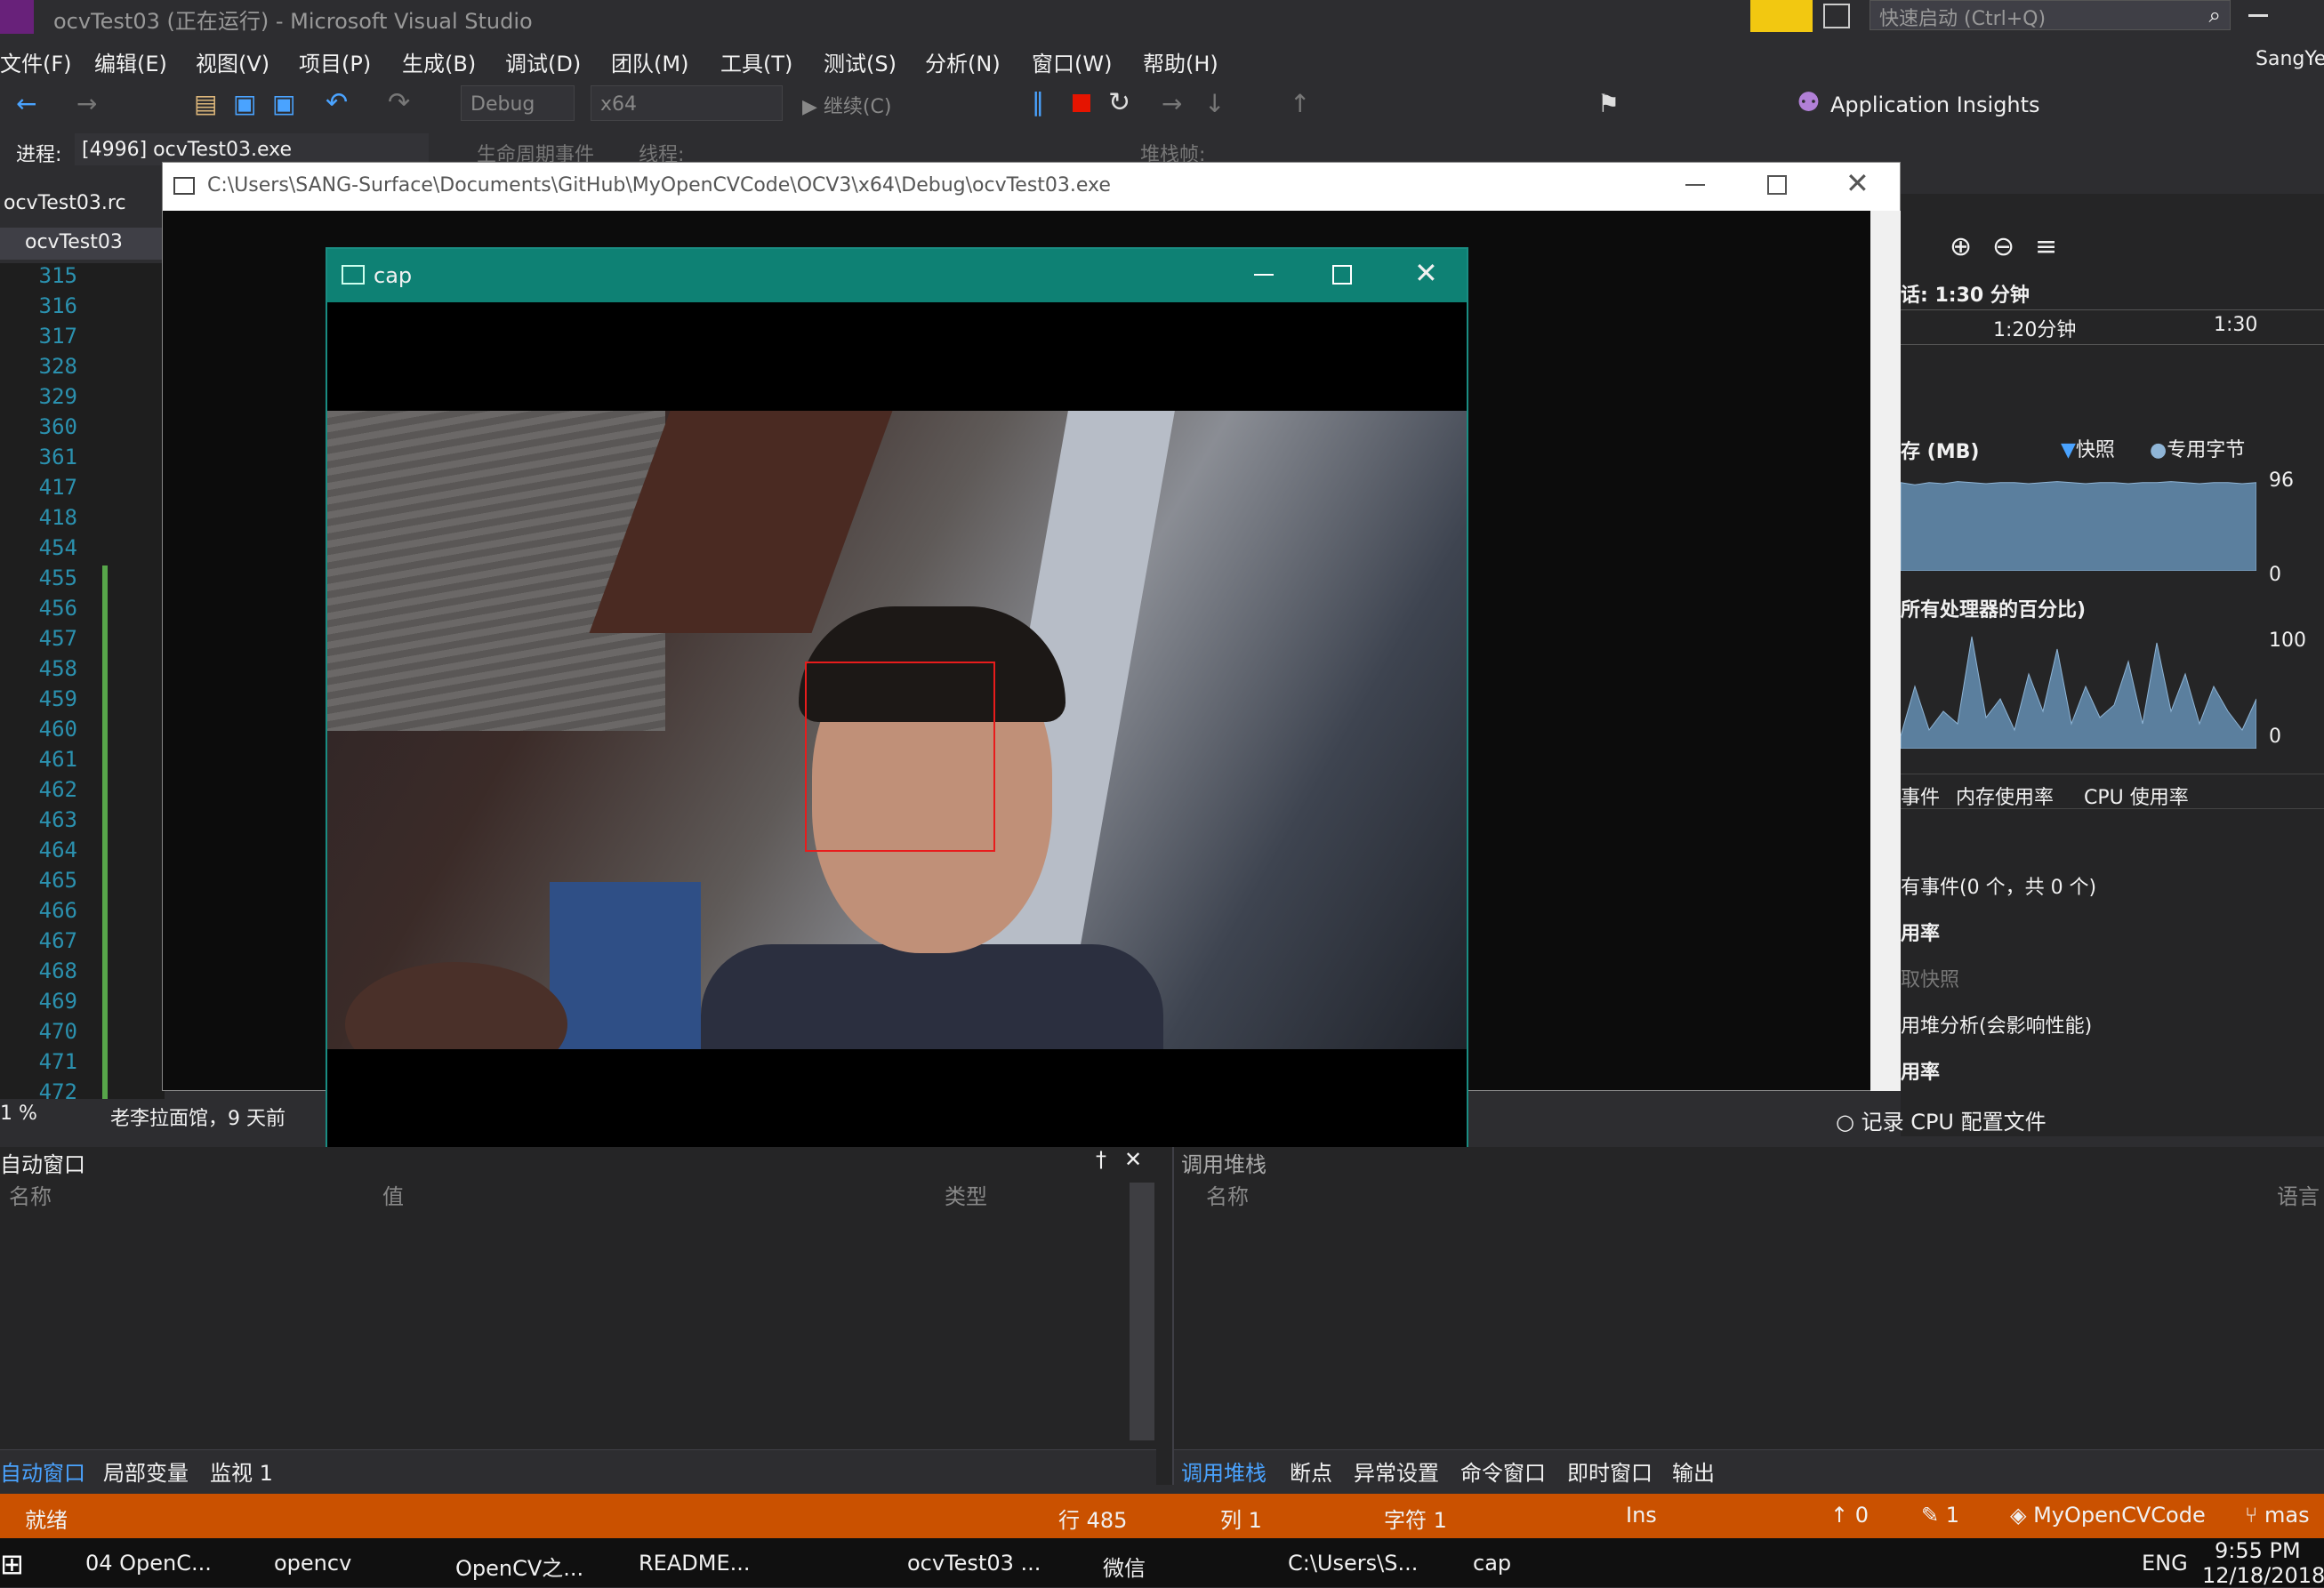  What do you see at coordinates (2277, 1515) in the screenshot?
I see `status-branch: ⑂ mas` at bounding box center [2277, 1515].